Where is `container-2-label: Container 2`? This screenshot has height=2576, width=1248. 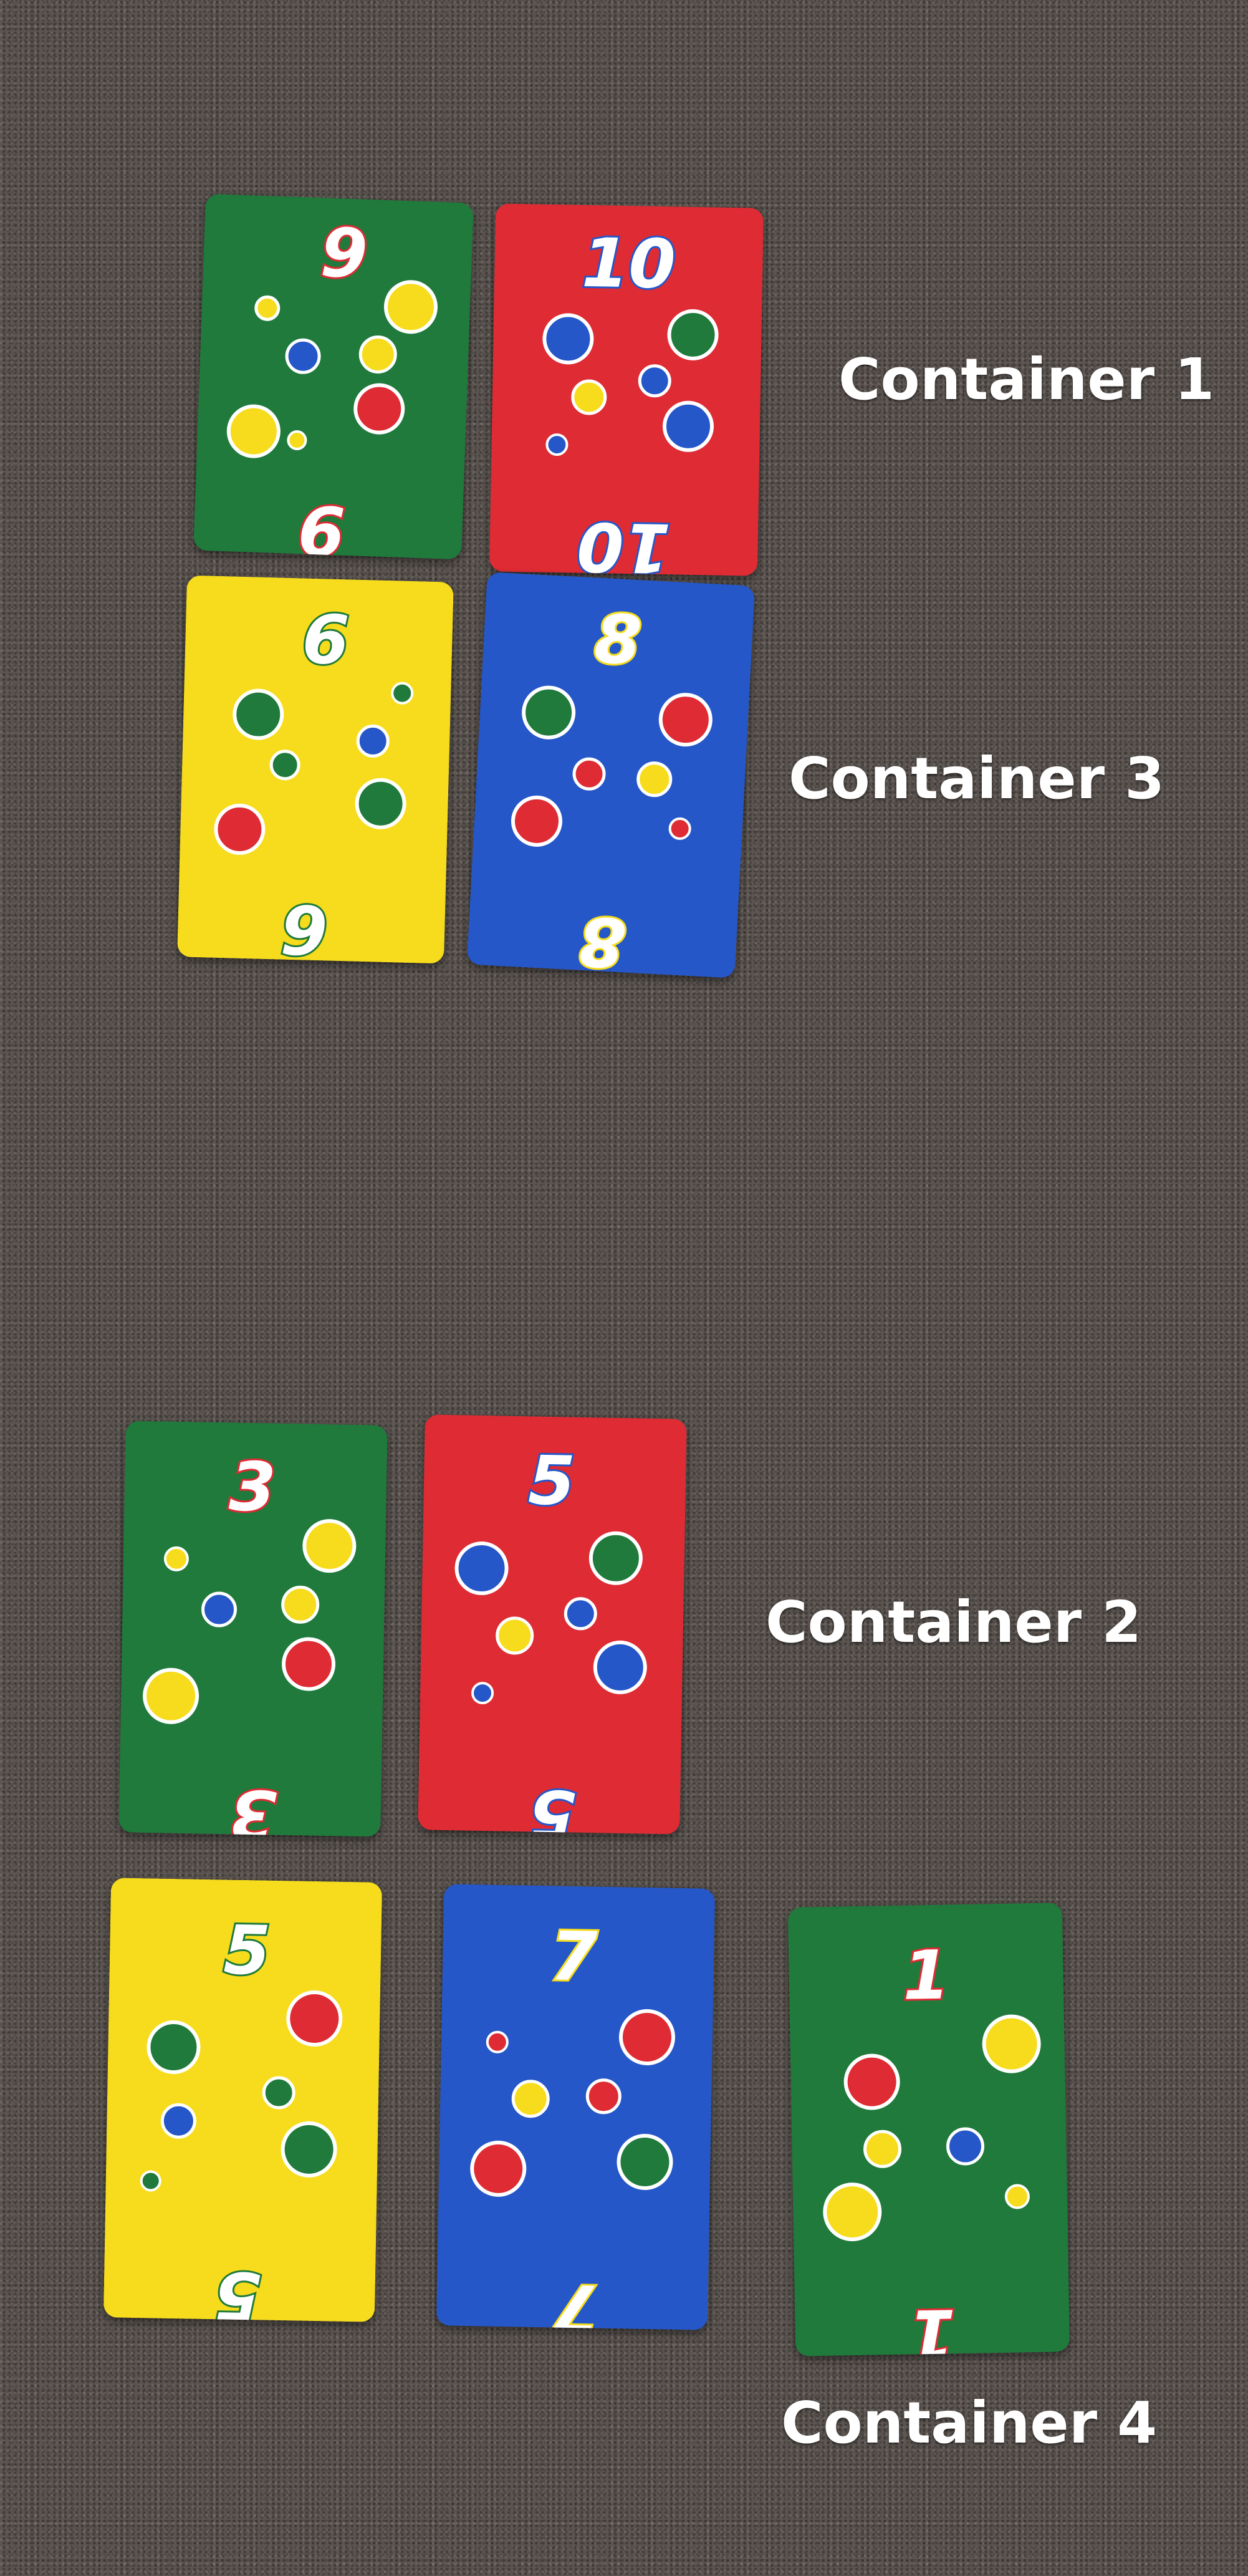
container-2-label: Container 2 is located at coordinates (954, 1622).